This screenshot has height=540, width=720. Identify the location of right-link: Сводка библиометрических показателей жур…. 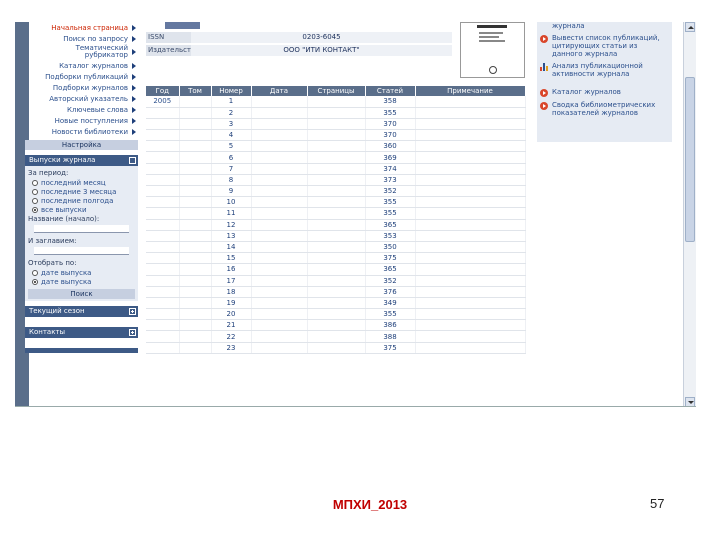
(604, 109).